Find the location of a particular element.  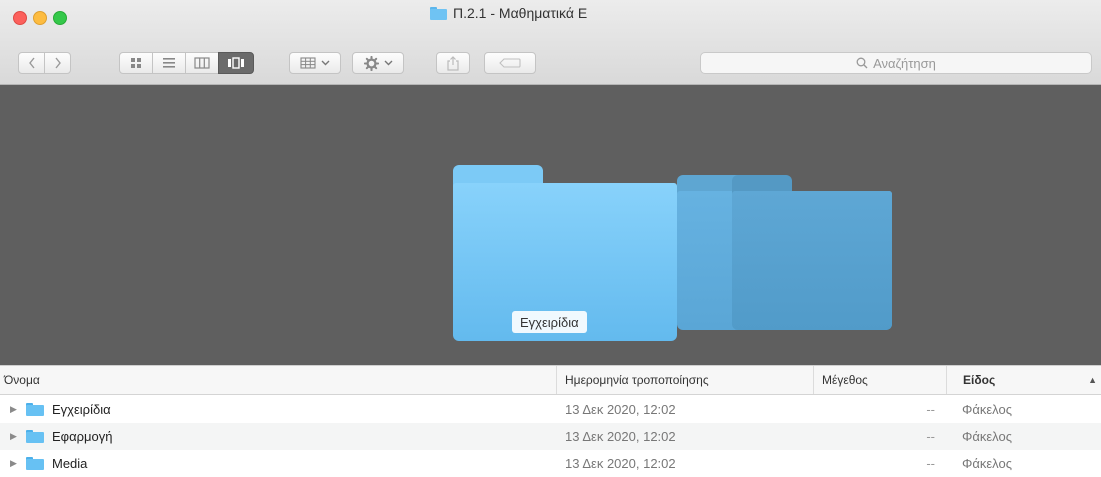

search-placeholder: Αναζήτηση is located at coordinates (904, 63).